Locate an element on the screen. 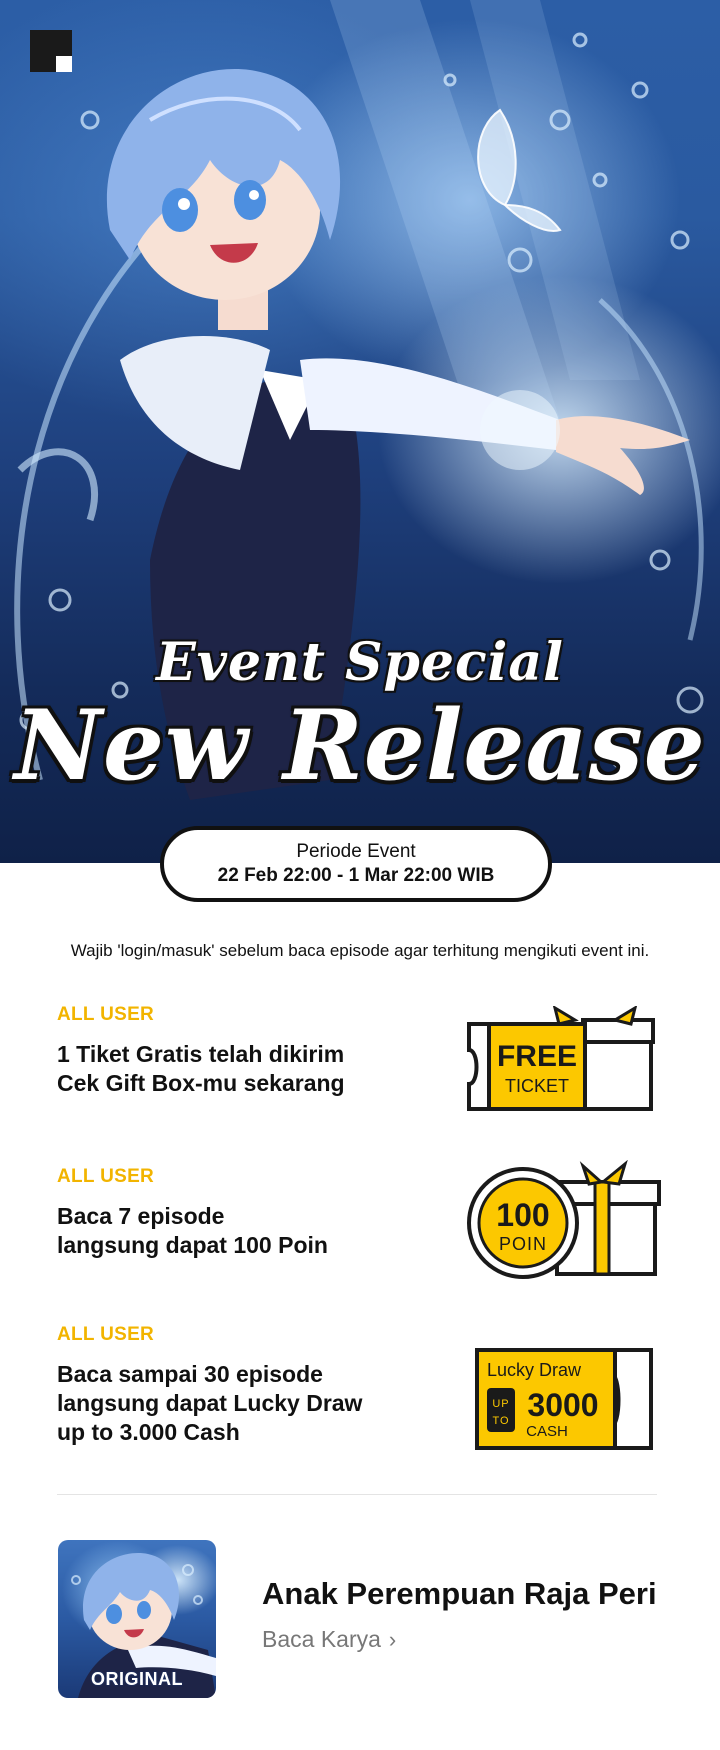 Image resolution: width=720 pixels, height=1750 pixels. icon-label: Lucky Draw is located at coordinates (534, 1370).